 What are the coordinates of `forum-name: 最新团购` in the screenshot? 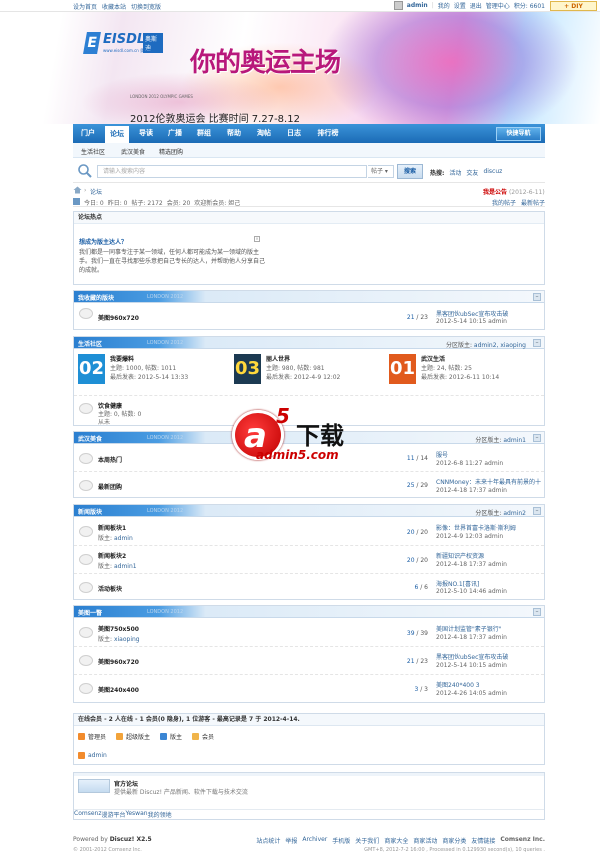 It's located at (110, 486).